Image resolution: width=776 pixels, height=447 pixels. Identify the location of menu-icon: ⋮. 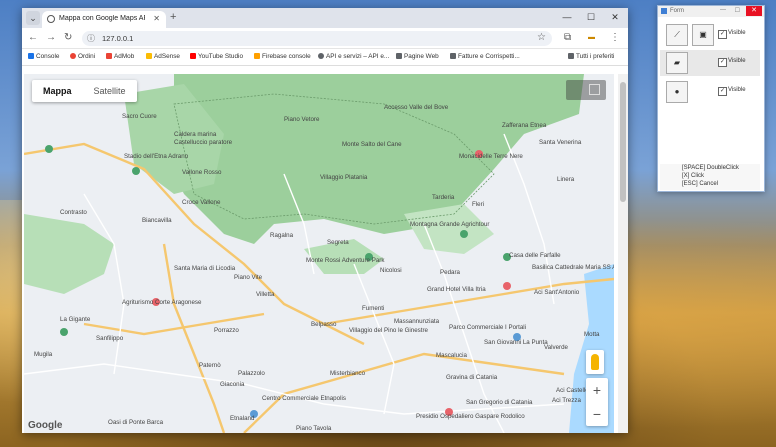
(615, 37).